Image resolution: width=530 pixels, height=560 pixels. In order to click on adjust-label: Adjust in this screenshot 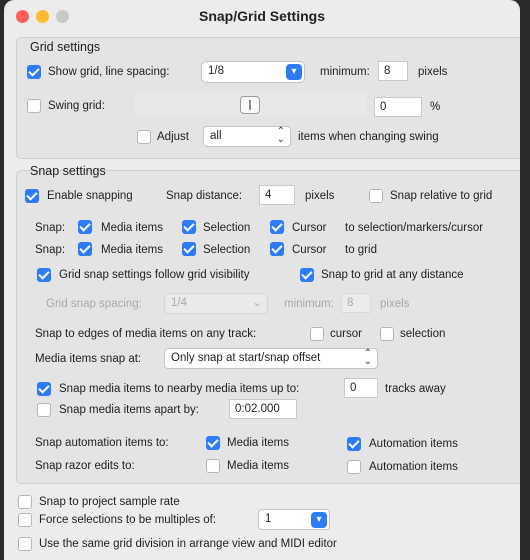, I will do `click(173, 137)`.